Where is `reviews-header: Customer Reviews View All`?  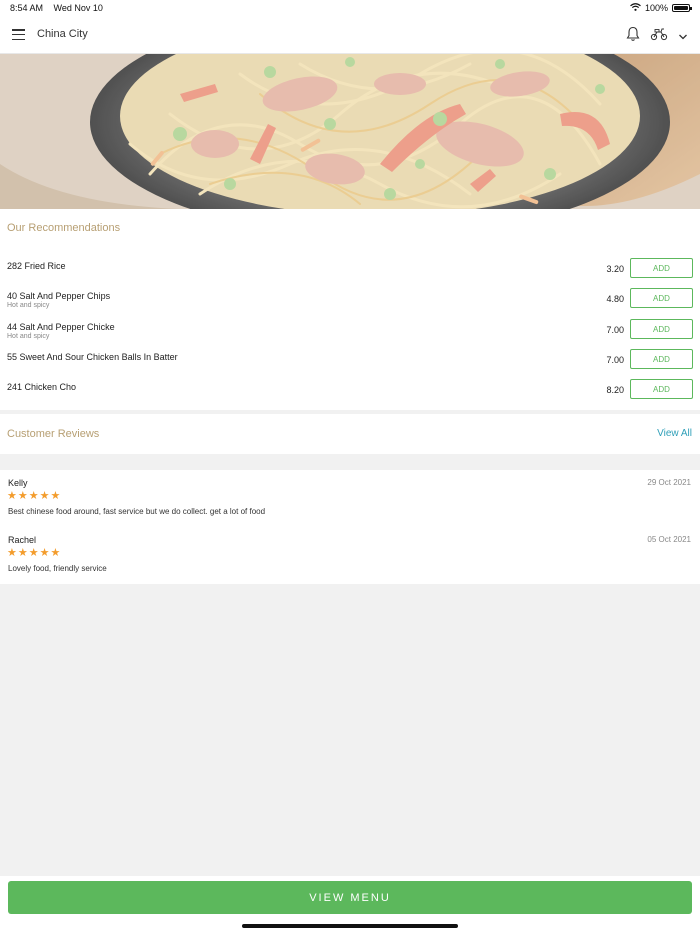 reviews-header: Customer Reviews View All is located at coordinates (350, 434).